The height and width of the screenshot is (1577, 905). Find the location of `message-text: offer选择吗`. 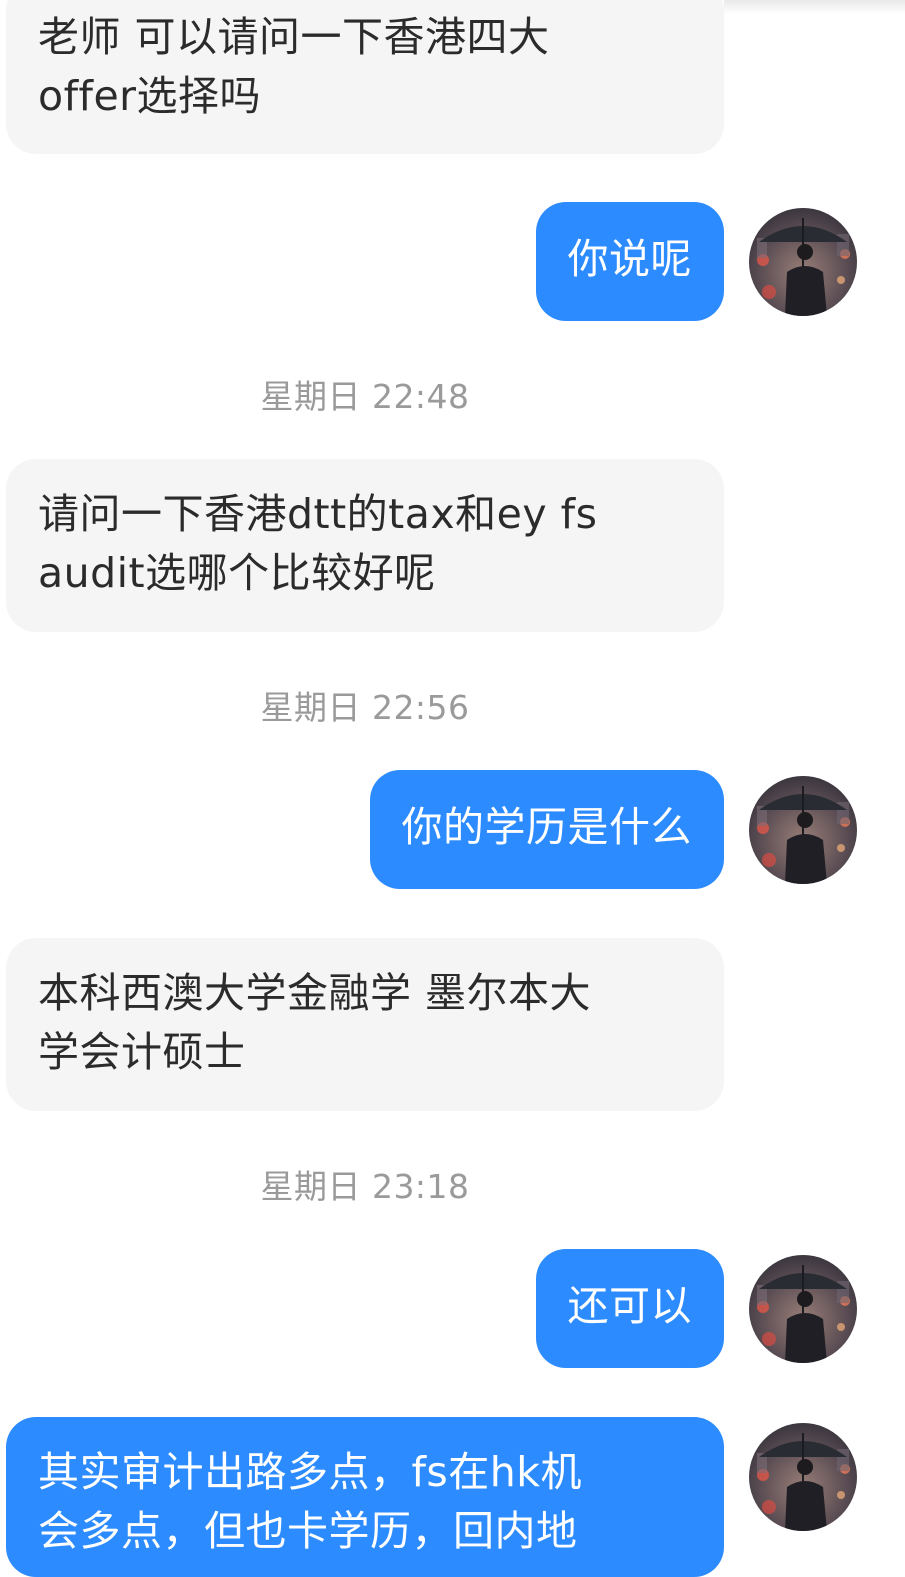

message-text: offer选择吗 is located at coordinates (150, 96).